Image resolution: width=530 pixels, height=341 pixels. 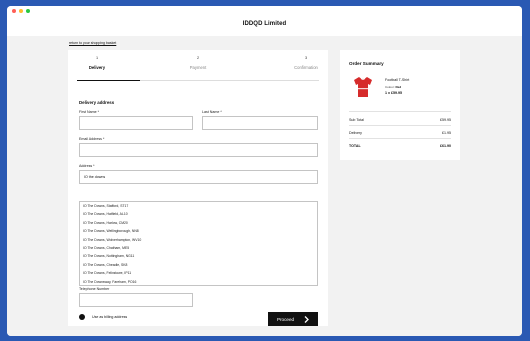 What do you see at coordinates (97, 58) in the screenshot?
I see `step-number: 1` at bounding box center [97, 58].